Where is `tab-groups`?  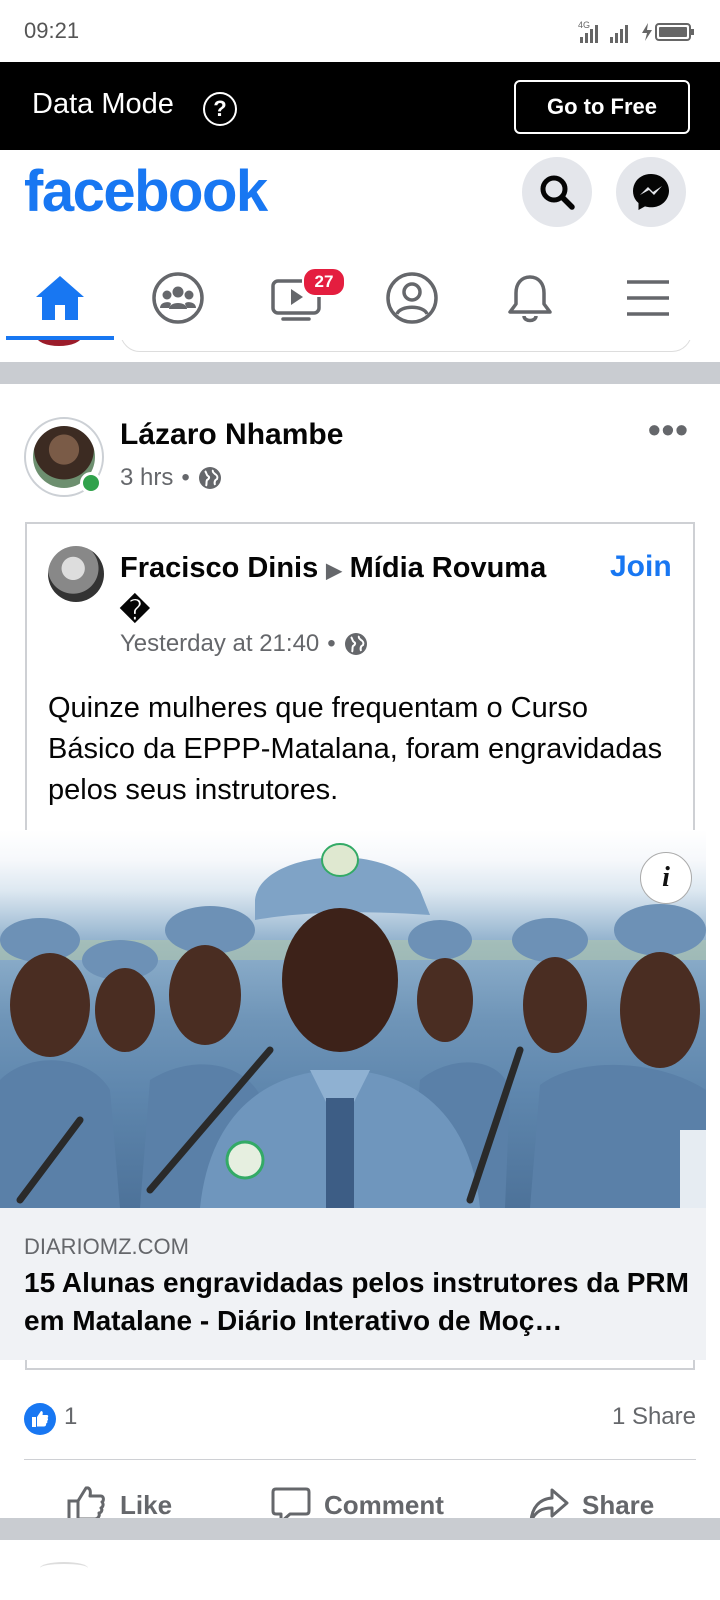 tab-groups is located at coordinates (178, 298).